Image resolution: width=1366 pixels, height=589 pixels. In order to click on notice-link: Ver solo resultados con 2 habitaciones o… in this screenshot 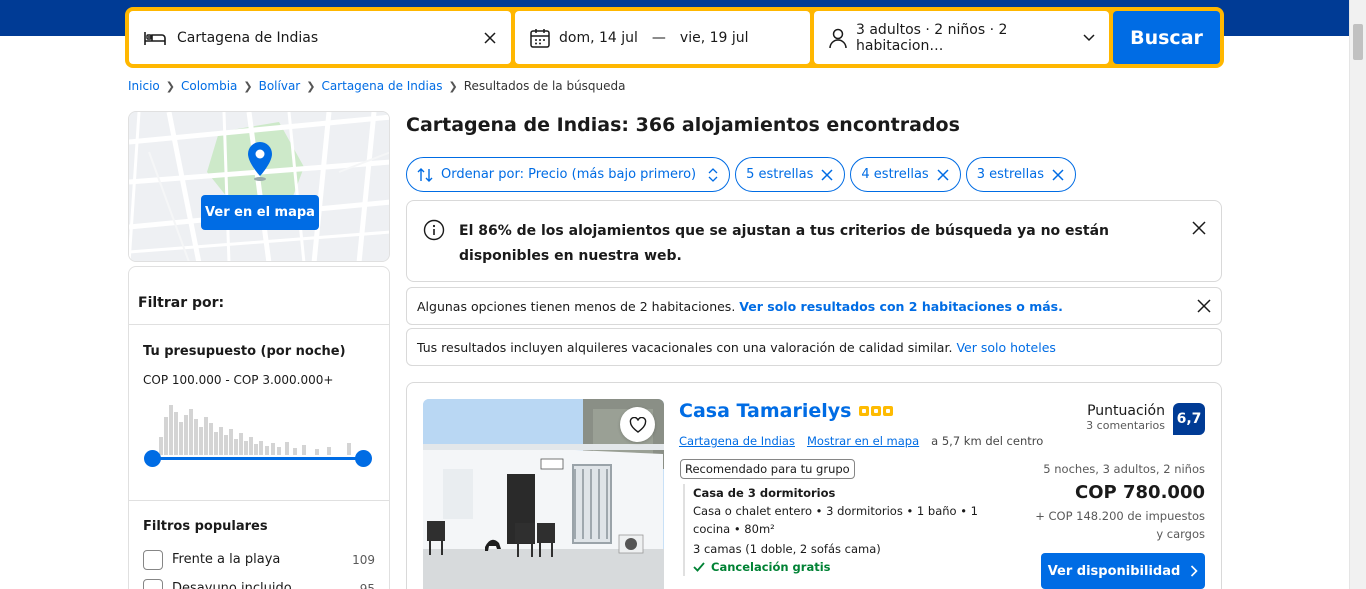, I will do `click(901, 306)`.